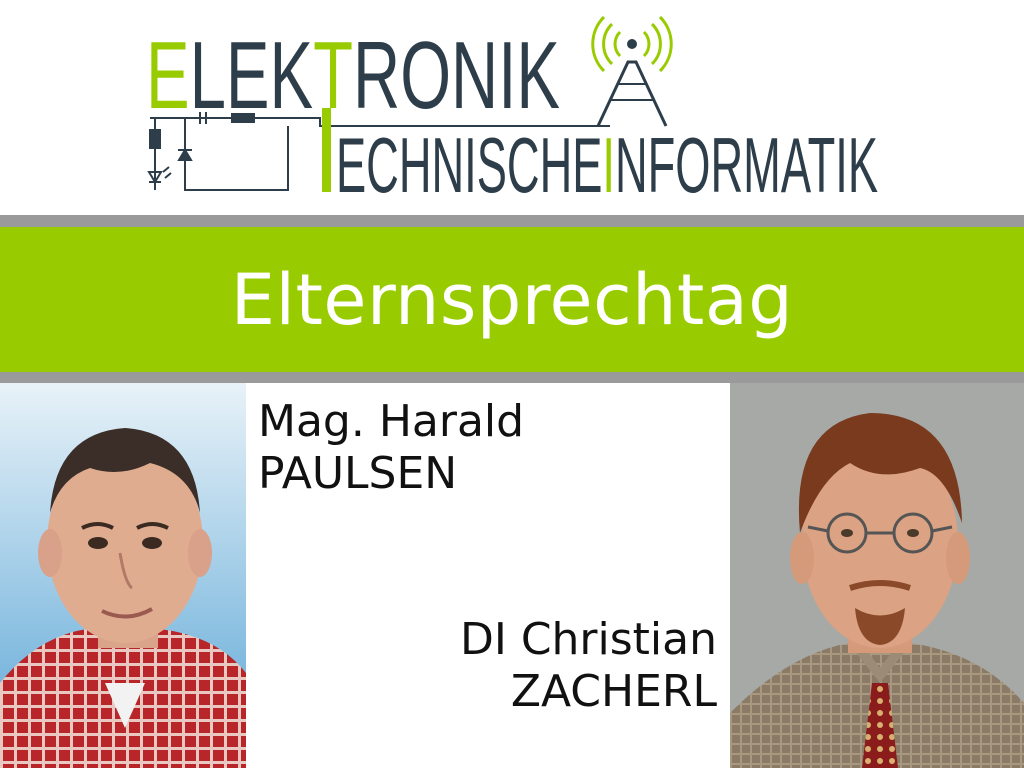  What do you see at coordinates (391, 421) in the screenshot?
I see `teacher-1-title-first: Mag. Harald` at bounding box center [391, 421].